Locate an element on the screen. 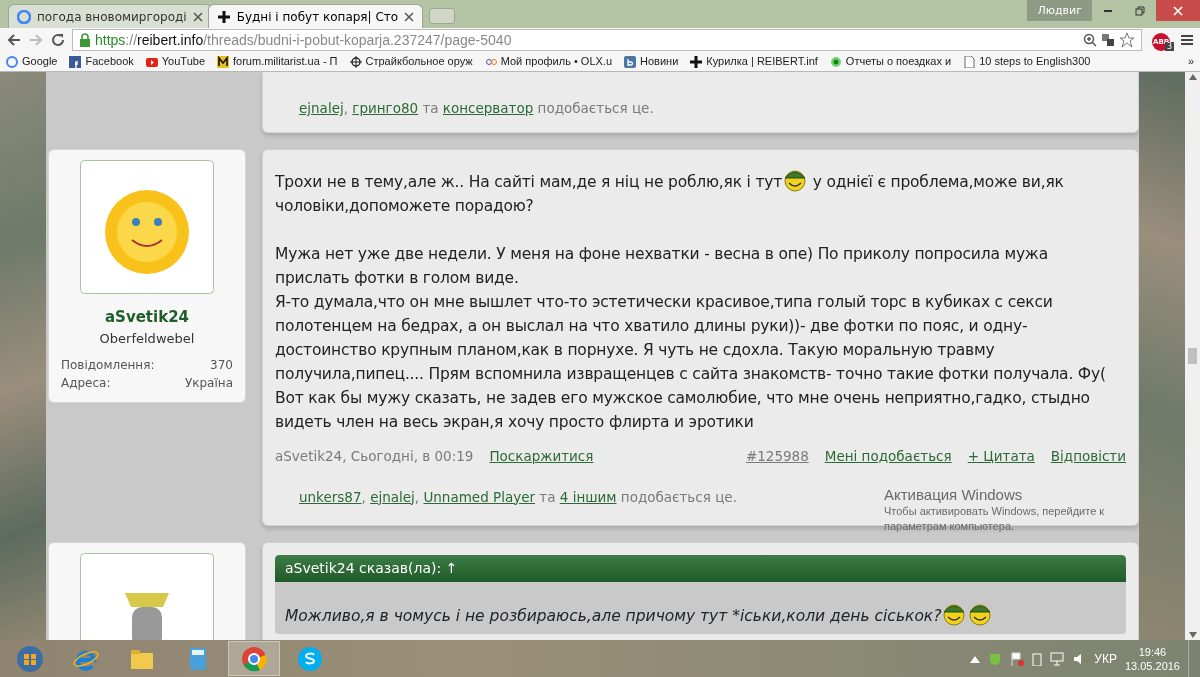 This screenshot has height=677, width=1200. stat-label: Адреса: is located at coordinates (86, 384).